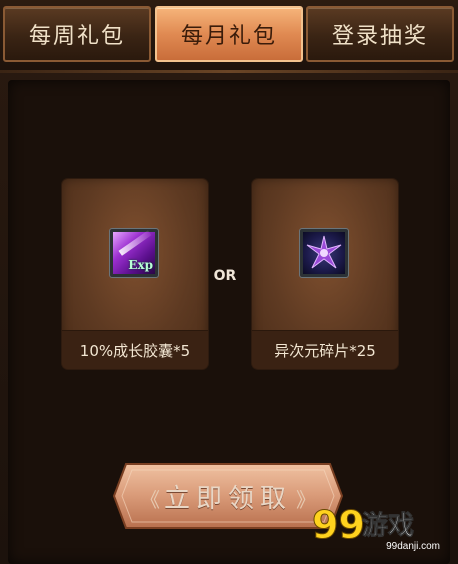 Image resolution: width=458 pixels, height=564 pixels. I want to click on watermark-url: 99danji.com, so click(413, 546).